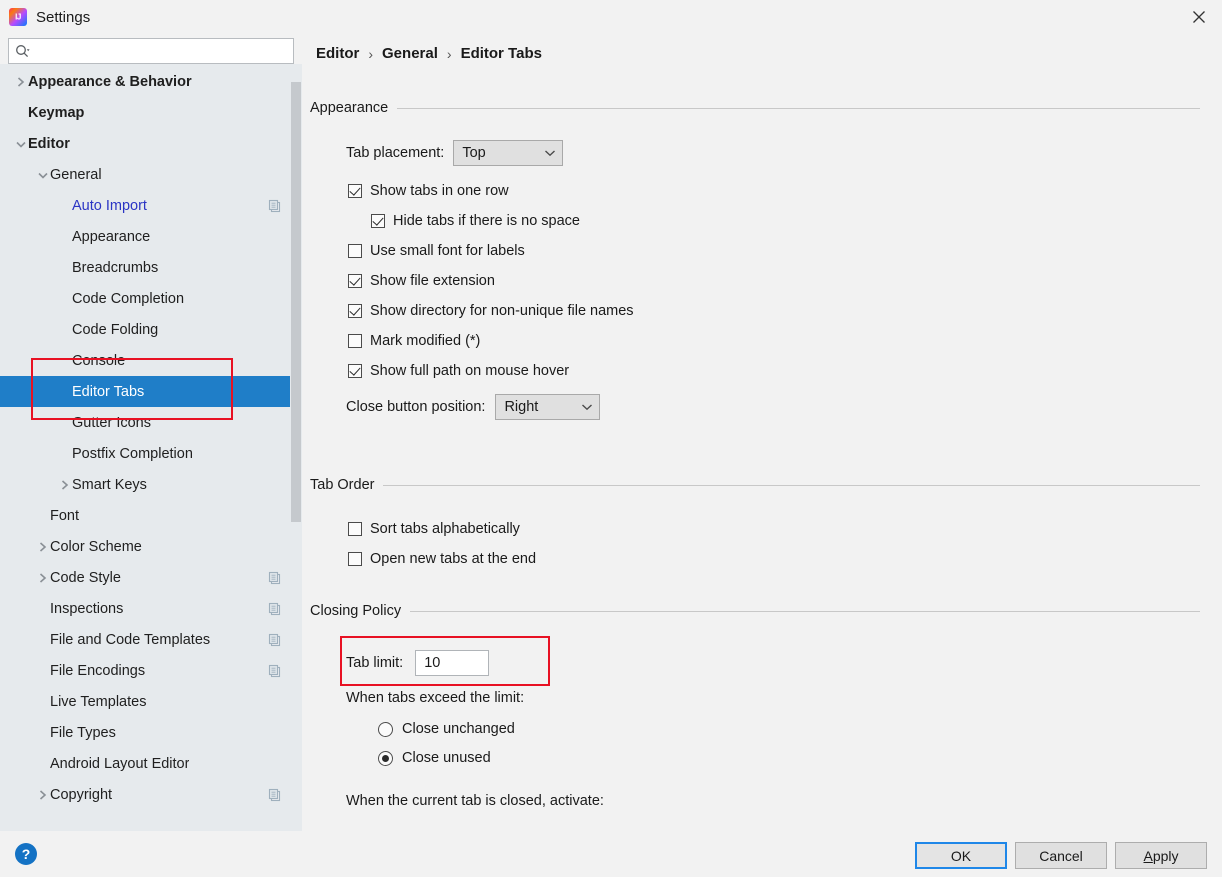  What do you see at coordinates (548, 407) in the screenshot?
I see `close-button-position-dropdown: Right` at bounding box center [548, 407].